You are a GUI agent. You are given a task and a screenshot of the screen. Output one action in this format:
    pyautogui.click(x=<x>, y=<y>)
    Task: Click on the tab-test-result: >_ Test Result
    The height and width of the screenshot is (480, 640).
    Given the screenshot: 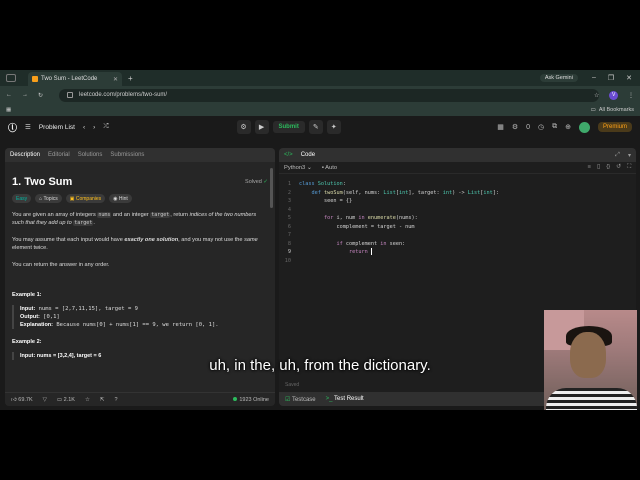 What is the action you would take?
    pyautogui.click(x=345, y=399)
    